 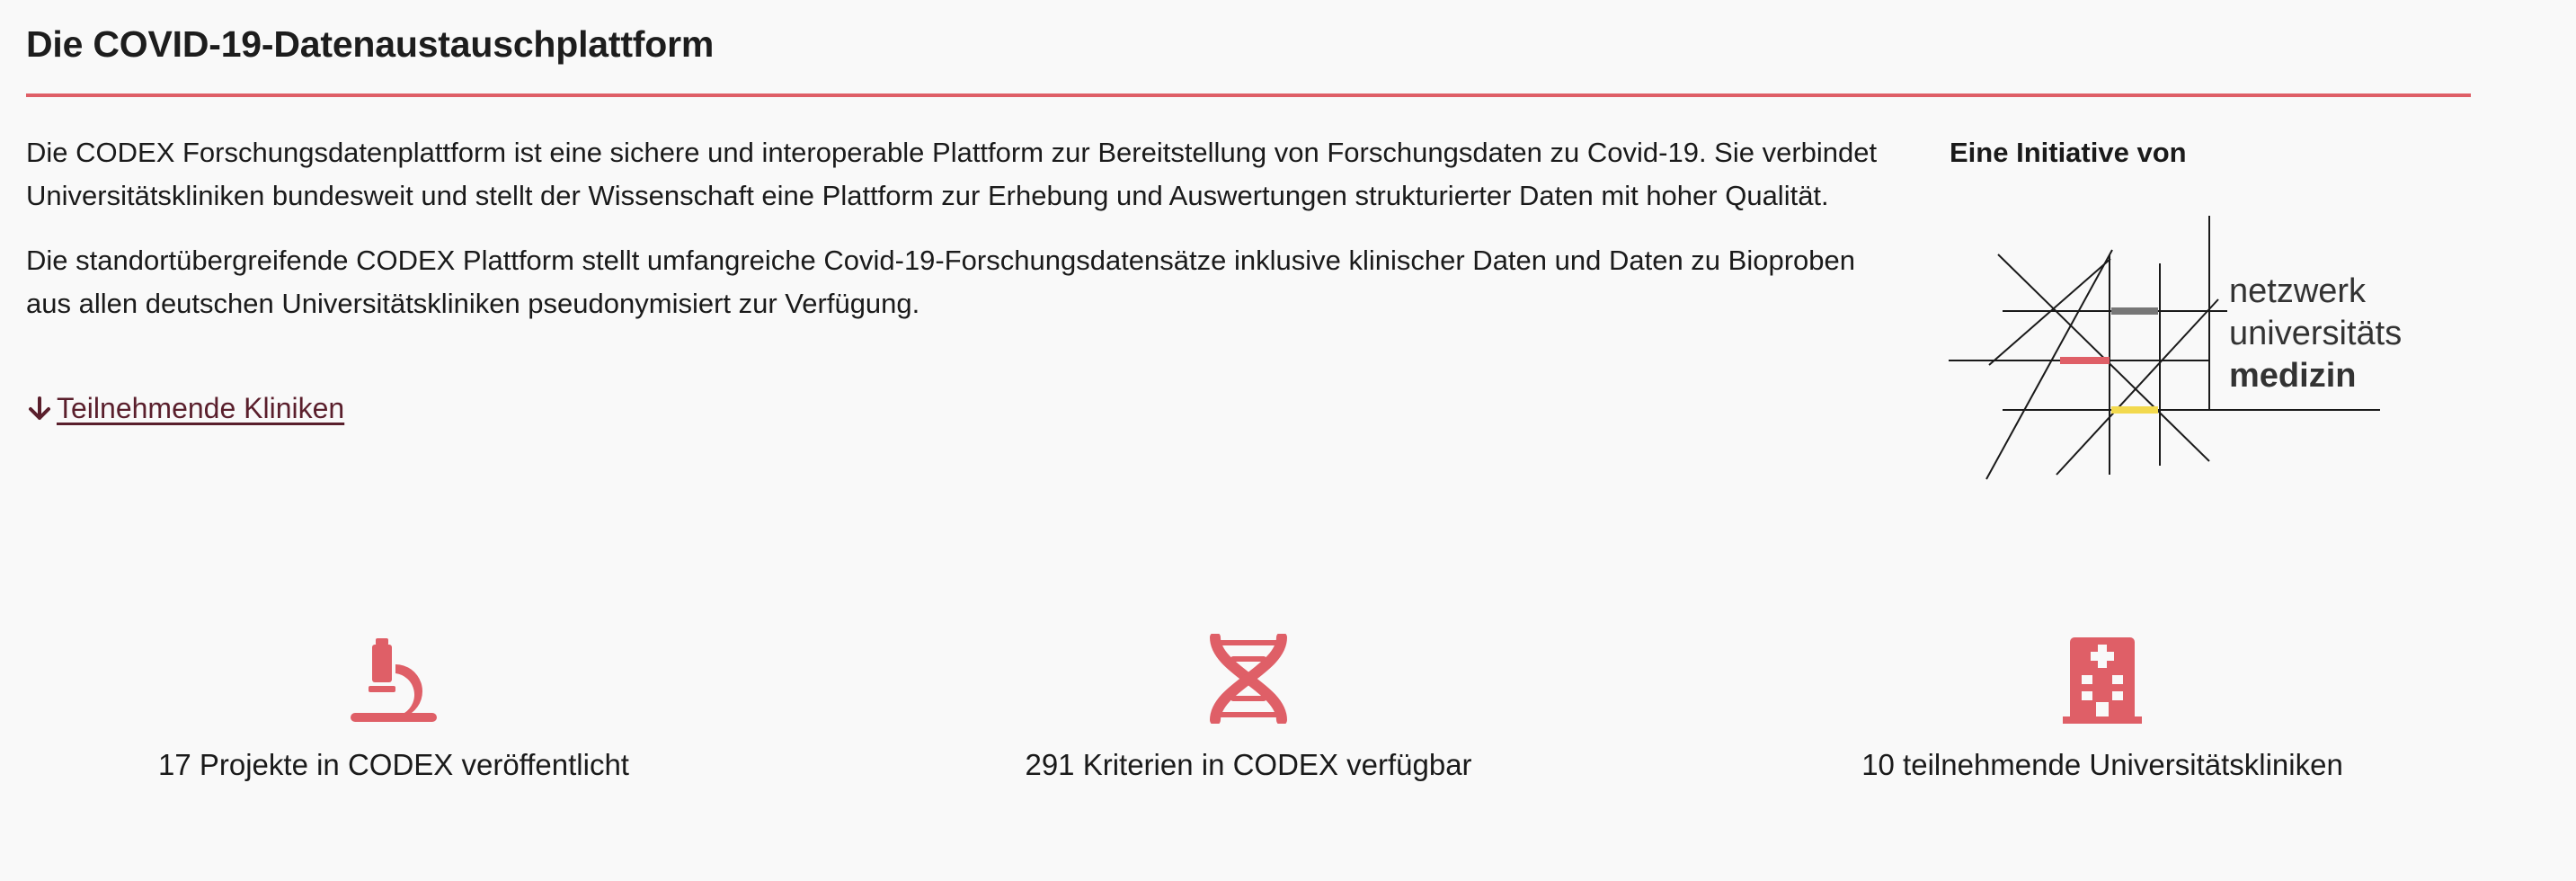 What do you see at coordinates (393, 764) in the screenshot?
I see `stat-projects-text: 17 Projekte in CODEX veröffentlicht` at bounding box center [393, 764].